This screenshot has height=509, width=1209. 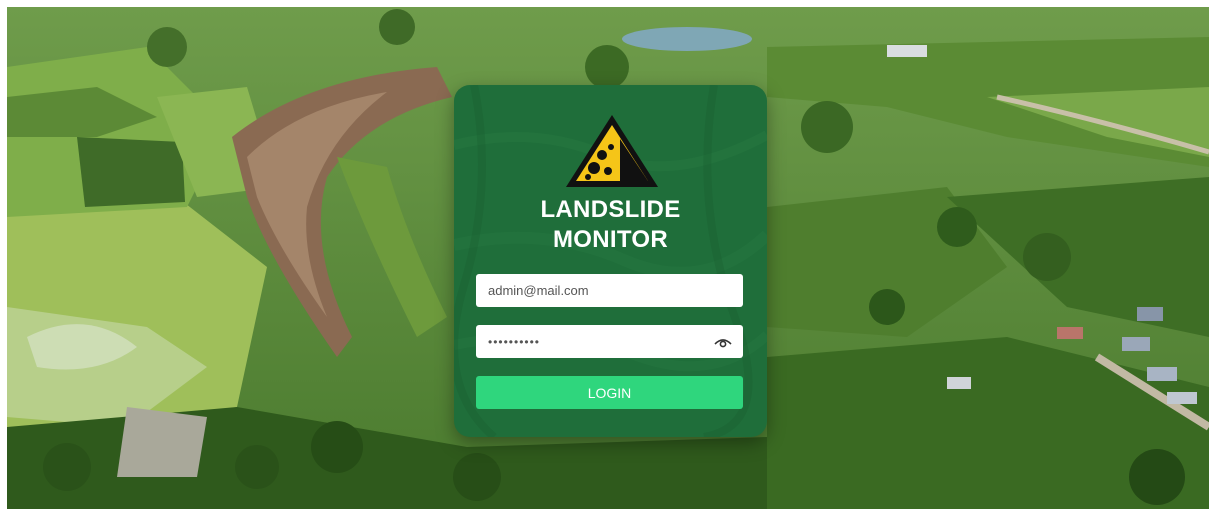 I want to click on password-input, so click(x=599, y=341).